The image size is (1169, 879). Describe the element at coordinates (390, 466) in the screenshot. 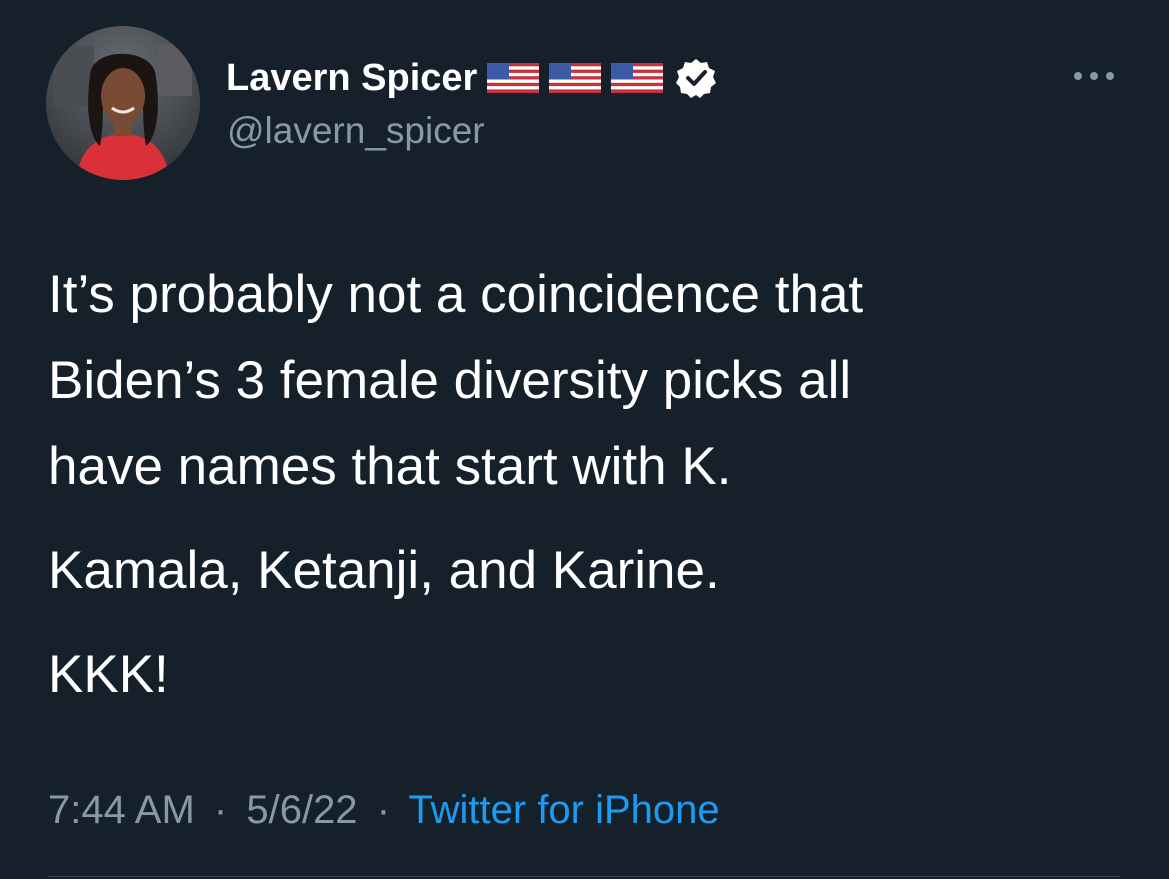

I see `tweet-line: have names that start with K.` at that location.